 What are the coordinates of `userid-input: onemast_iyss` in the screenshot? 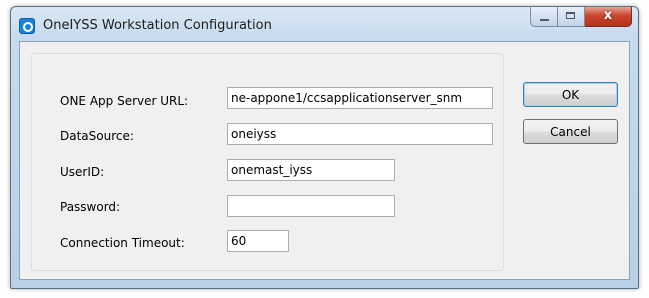 It's located at (311, 170).